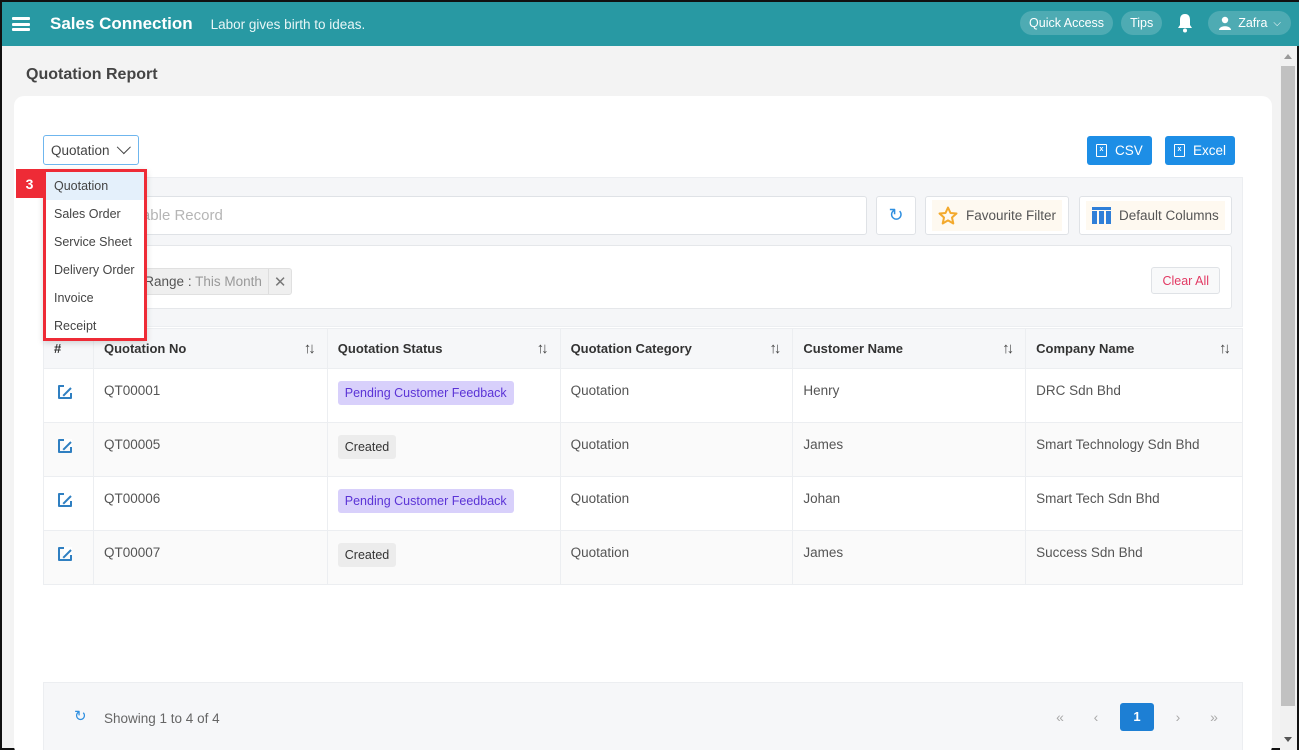  I want to click on column-header-quotation-status: Quotation Status ↑↓, so click(443, 348).